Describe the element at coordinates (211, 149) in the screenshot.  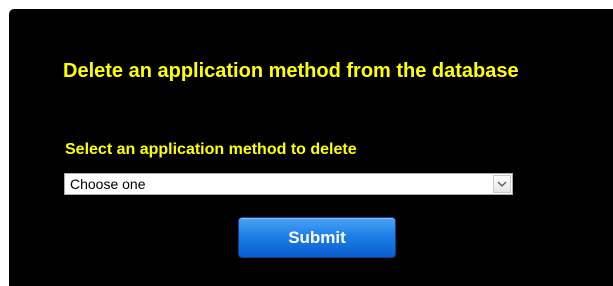
I see `select-label: Select an application method to delete` at that location.